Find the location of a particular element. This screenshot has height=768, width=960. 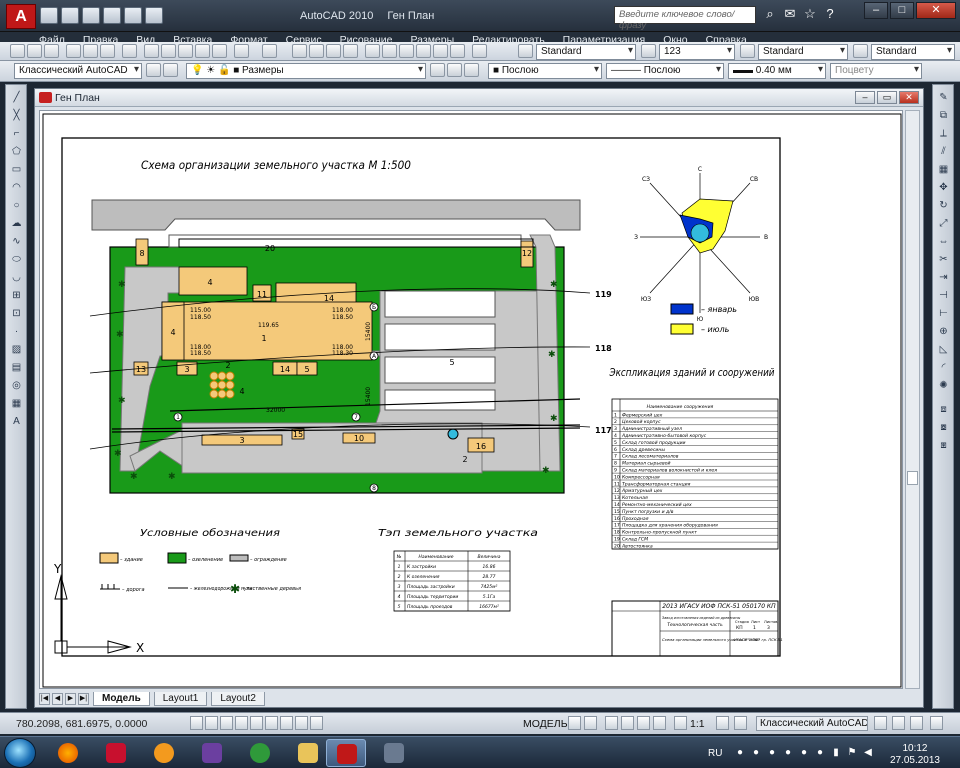

text-style-select: Standard is located at coordinates (586, 52).